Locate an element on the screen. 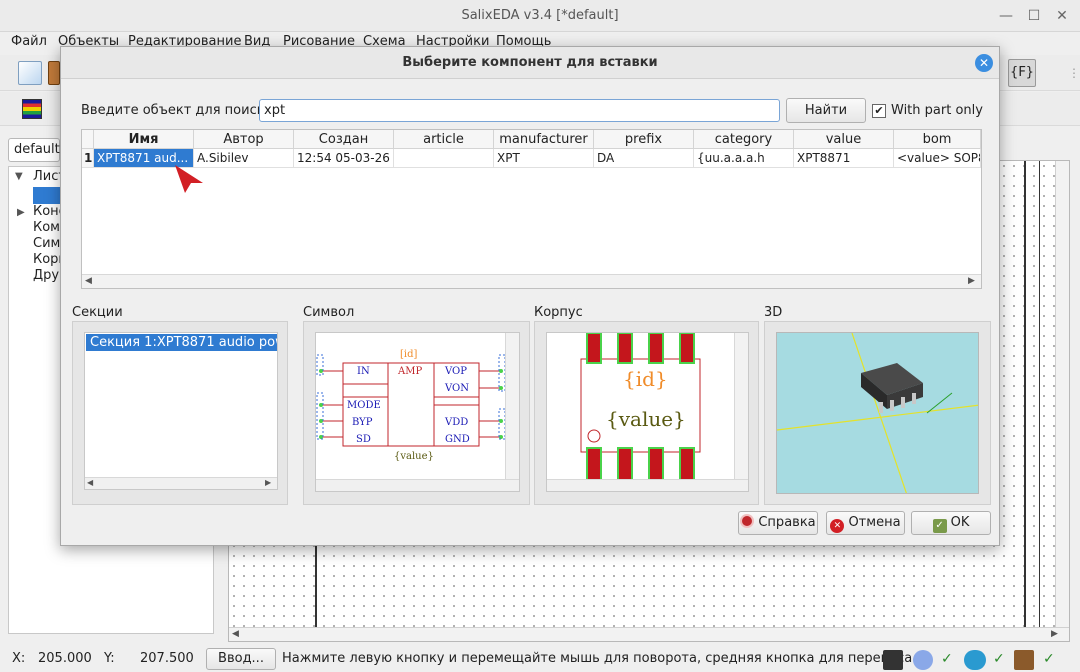 The image size is (1080, 672). section-item: Секция 1:XPT8871 audio powe is located at coordinates (181, 342).